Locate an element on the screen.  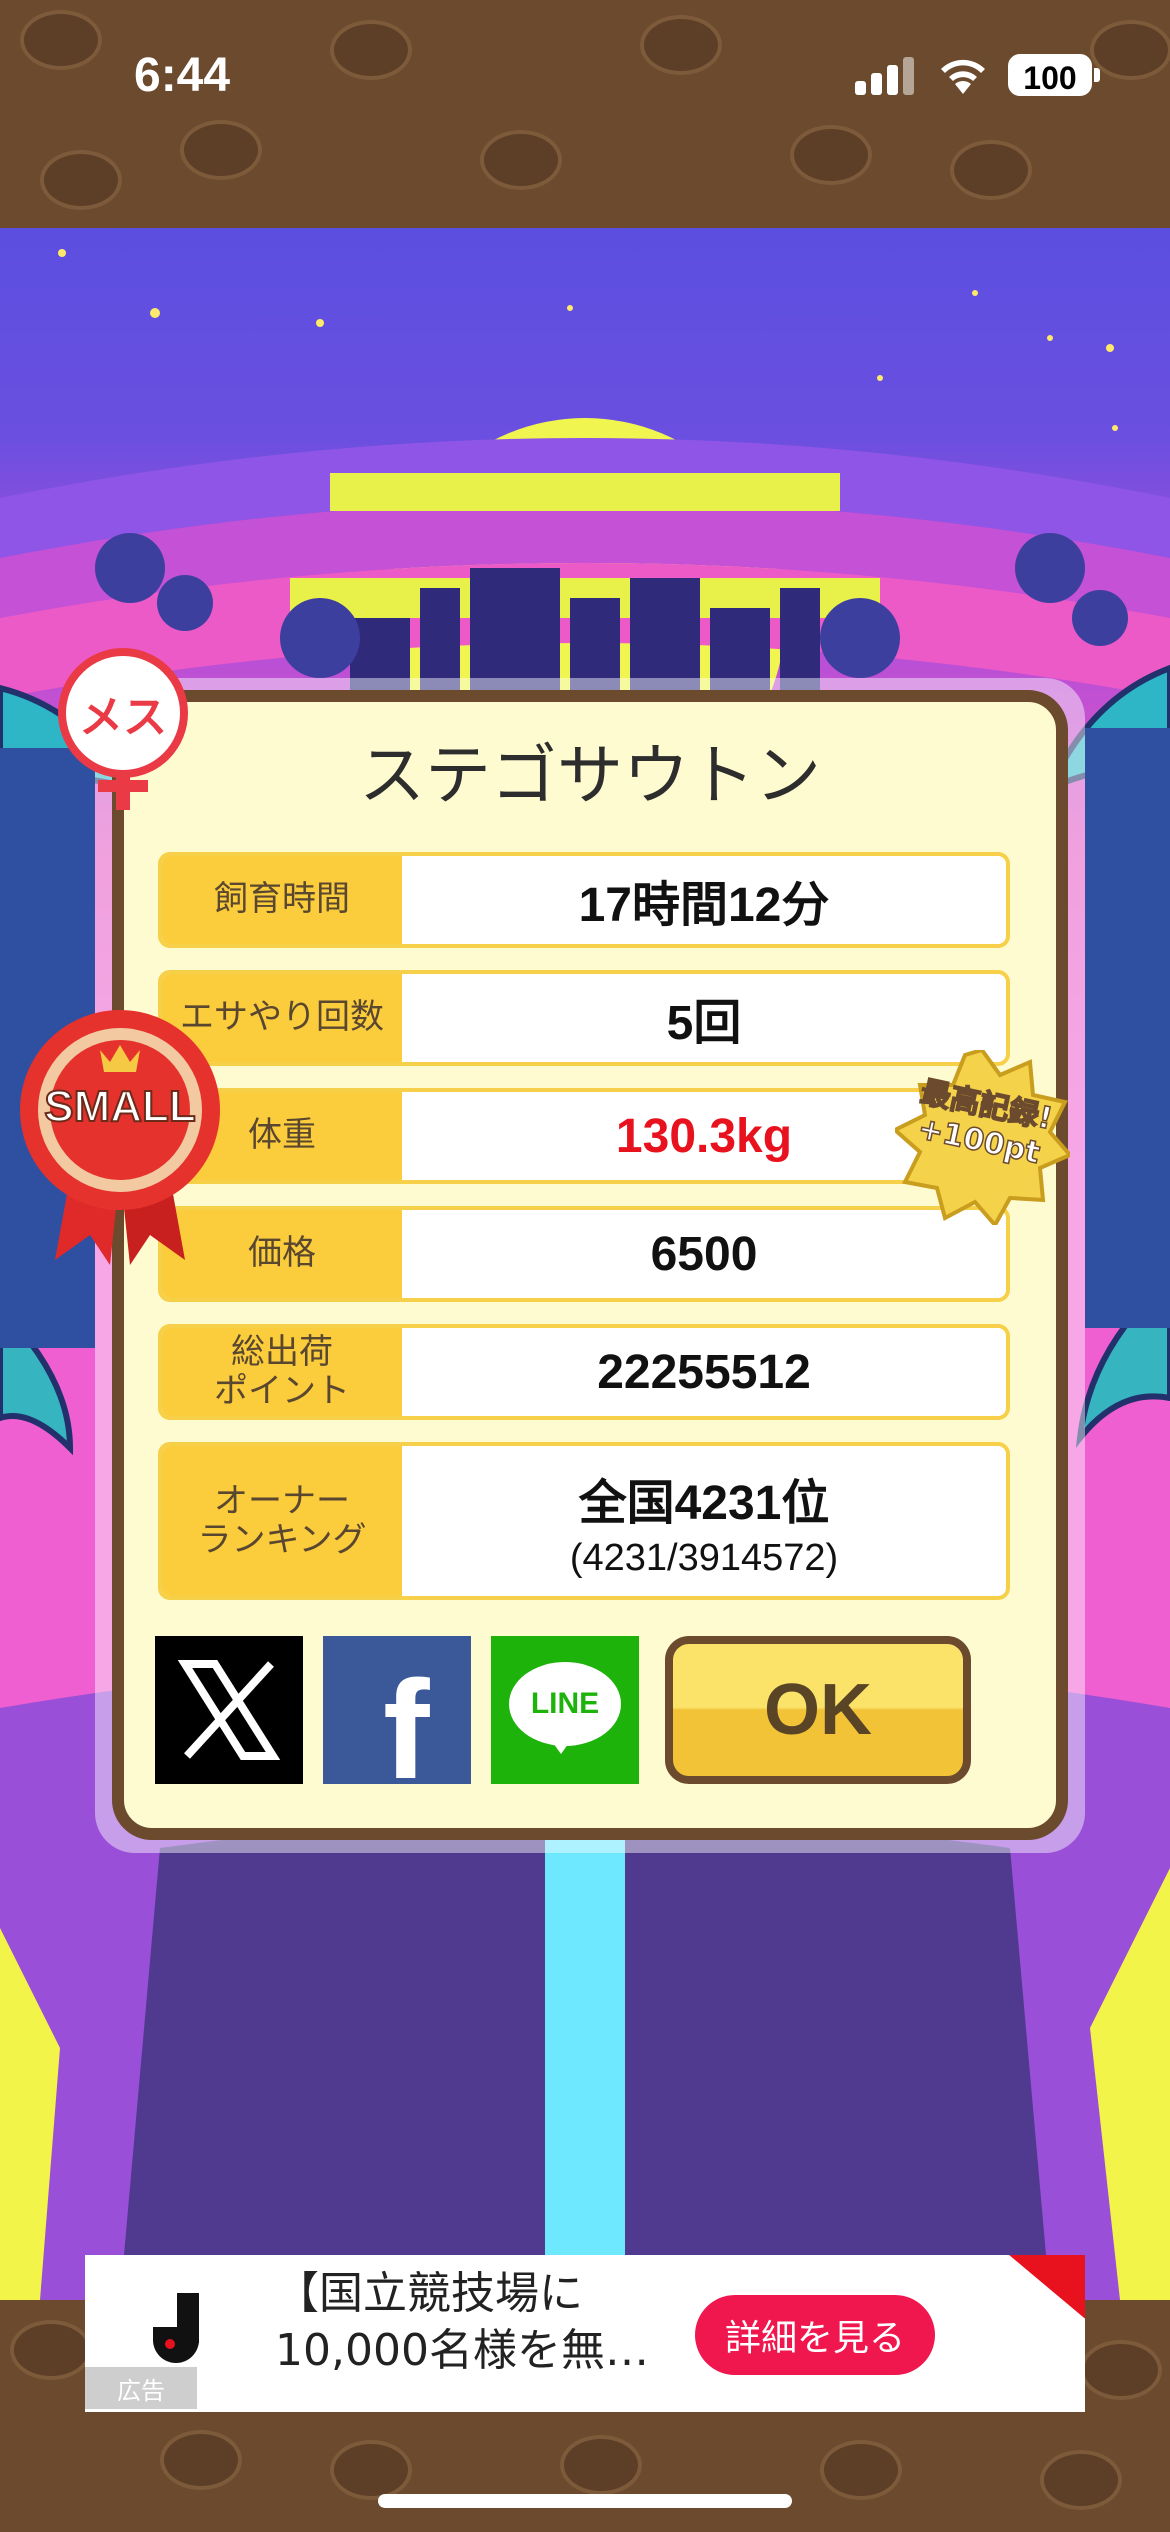
line-logo-text: LINE is located at coordinates (565, 1703).